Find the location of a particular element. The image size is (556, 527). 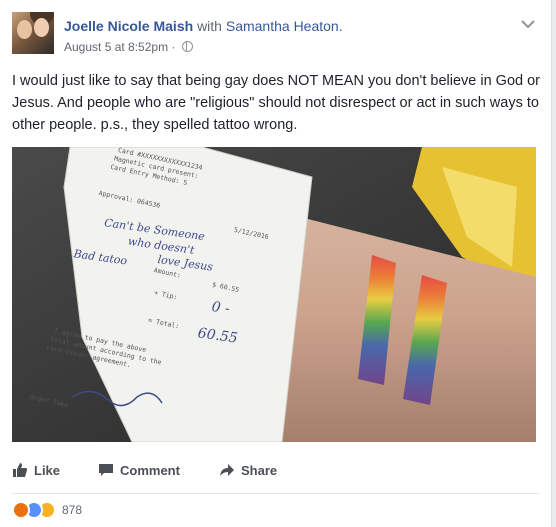

post-meta: August 5 at 8:52pm · is located at coordinates (128, 47).